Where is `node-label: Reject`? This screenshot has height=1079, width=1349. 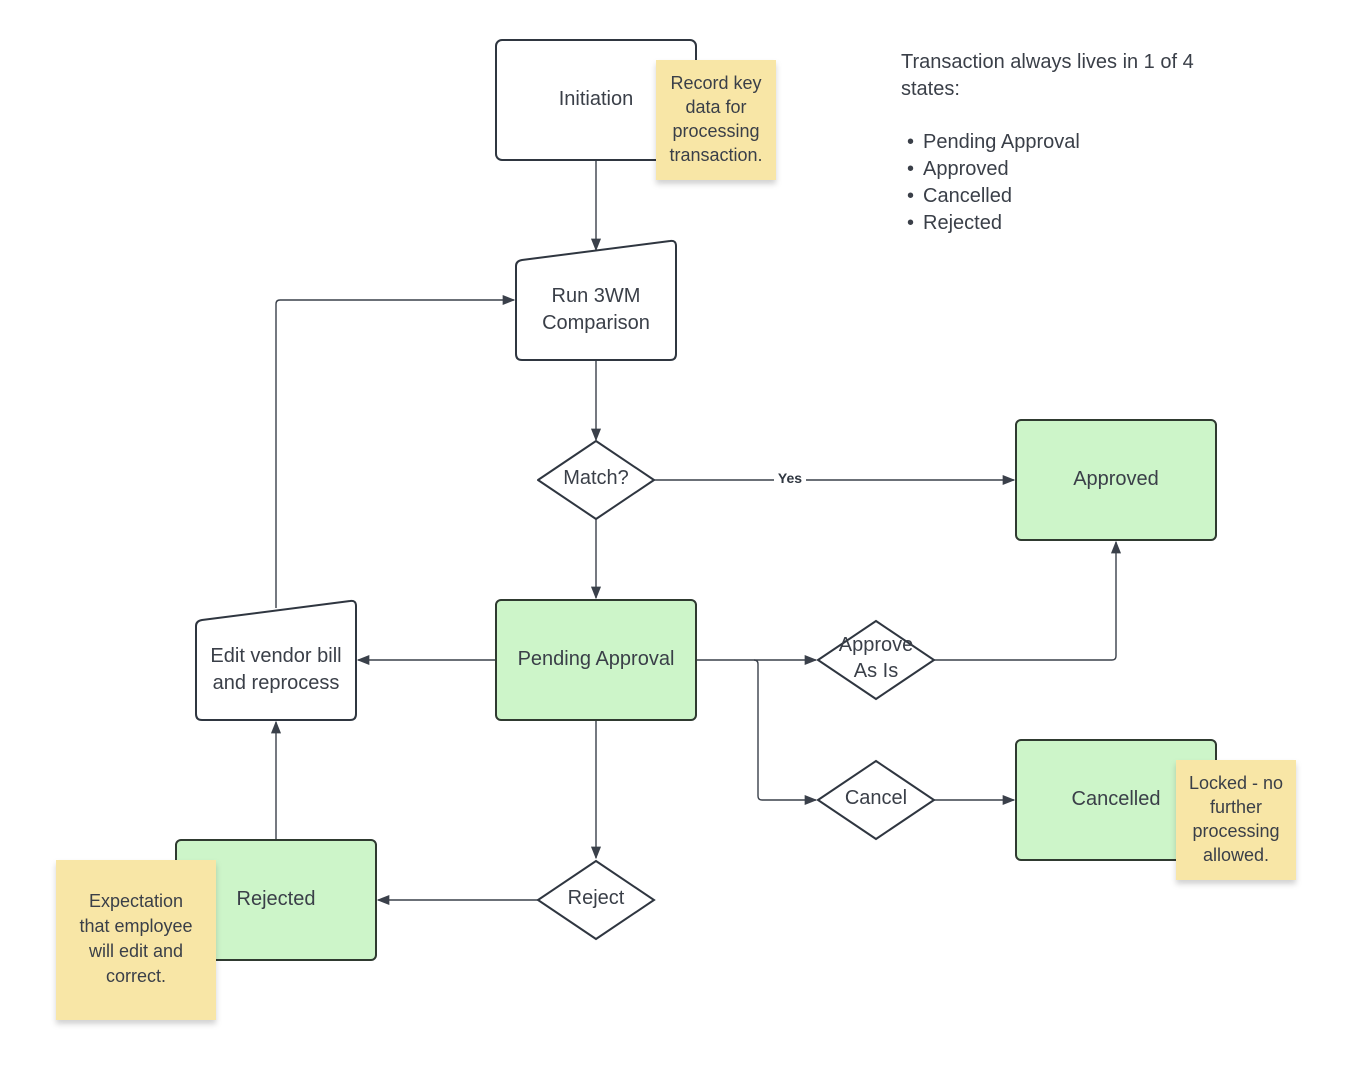
node-label: Reject is located at coordinates (596, 898).